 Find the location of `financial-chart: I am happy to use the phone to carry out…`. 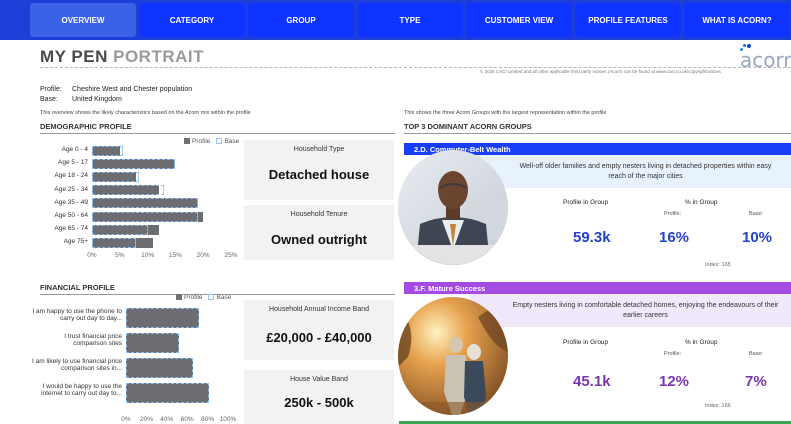

financial-chart: I am happy to use the phone to carry out… is located at coordinates (136, 363).